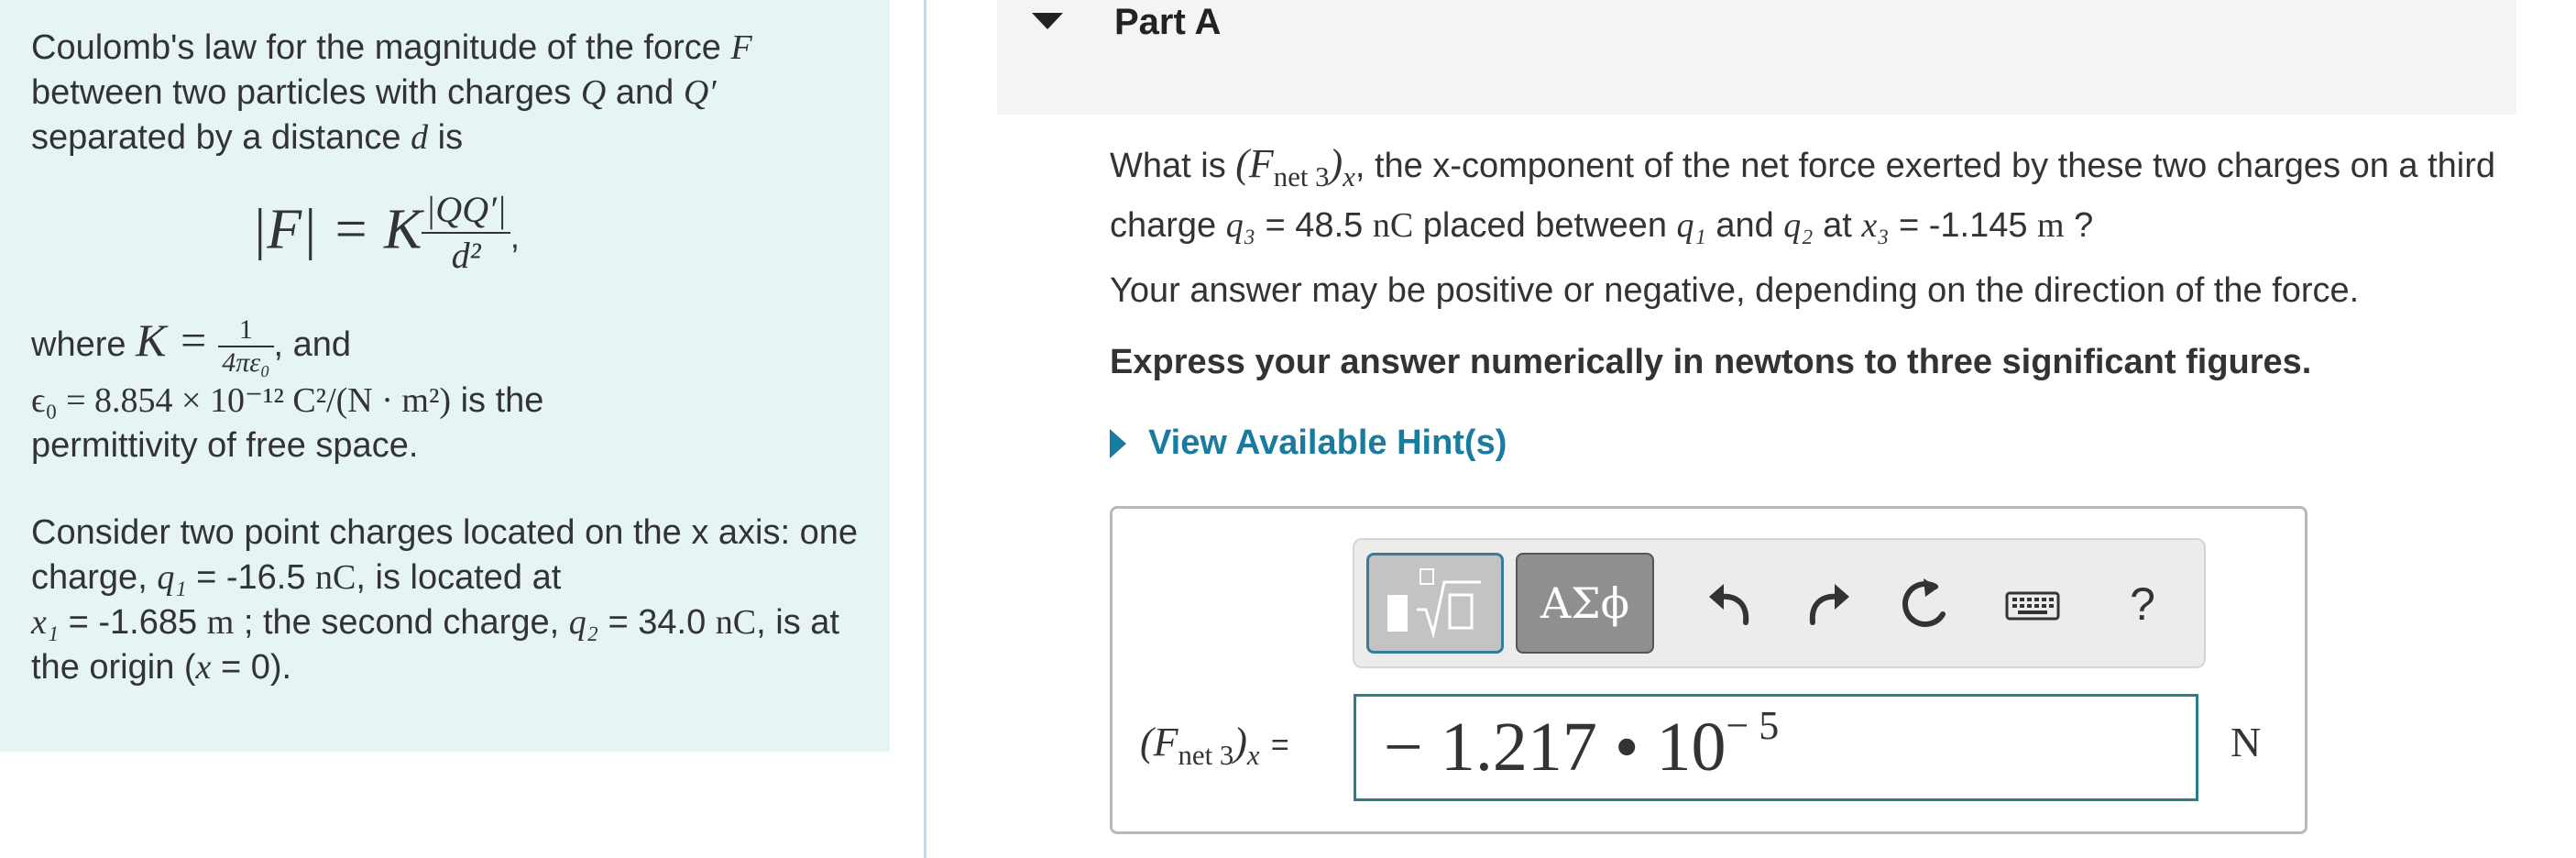 Image resolution: width=2576 pixels, height=858 pixels. What do you see at coordinates (1214, 745) in the screenshot?
I see `answer-label: (Fnet 3)x =` at bounding box center [1214, 745].